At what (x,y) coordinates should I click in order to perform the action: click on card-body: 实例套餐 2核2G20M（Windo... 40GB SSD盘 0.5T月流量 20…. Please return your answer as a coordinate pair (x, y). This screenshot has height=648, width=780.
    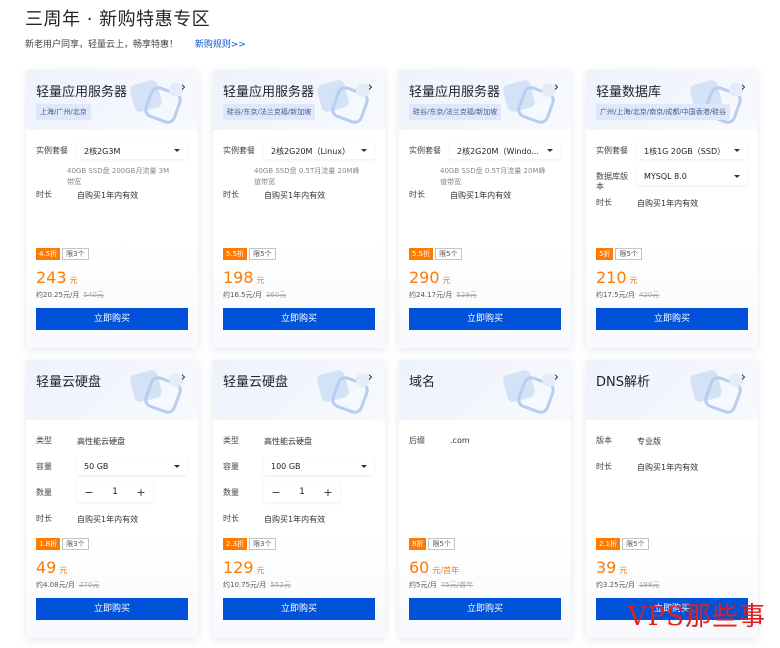
    Looking at the image, I should click on (485, 185).